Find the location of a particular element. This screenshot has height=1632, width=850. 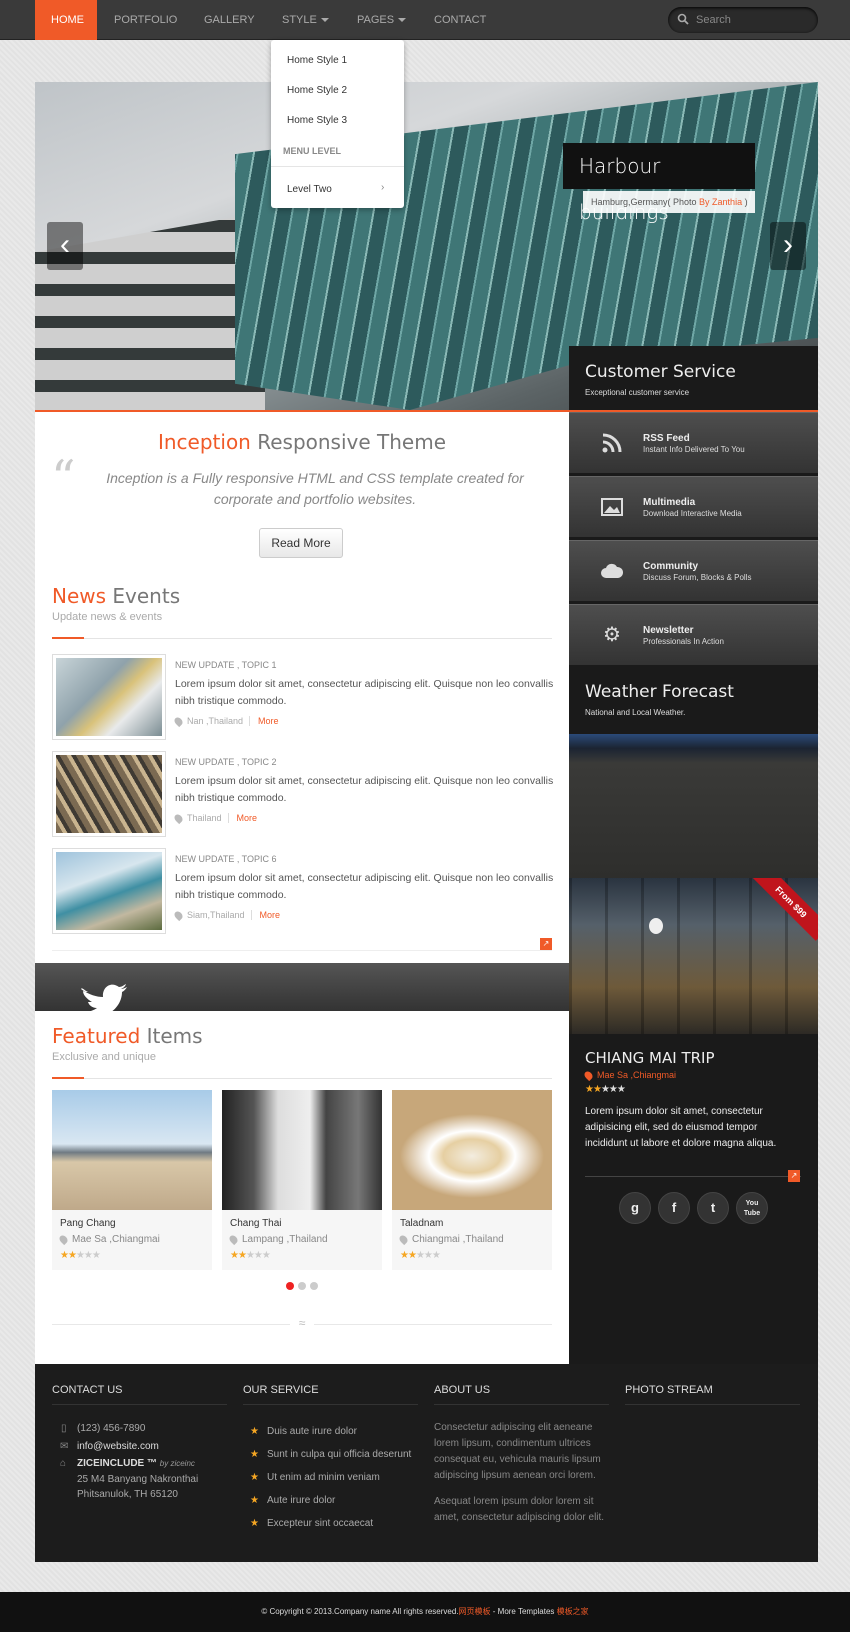

intro-title: Inception Responsive Theme is located at coordinates (302, 442).